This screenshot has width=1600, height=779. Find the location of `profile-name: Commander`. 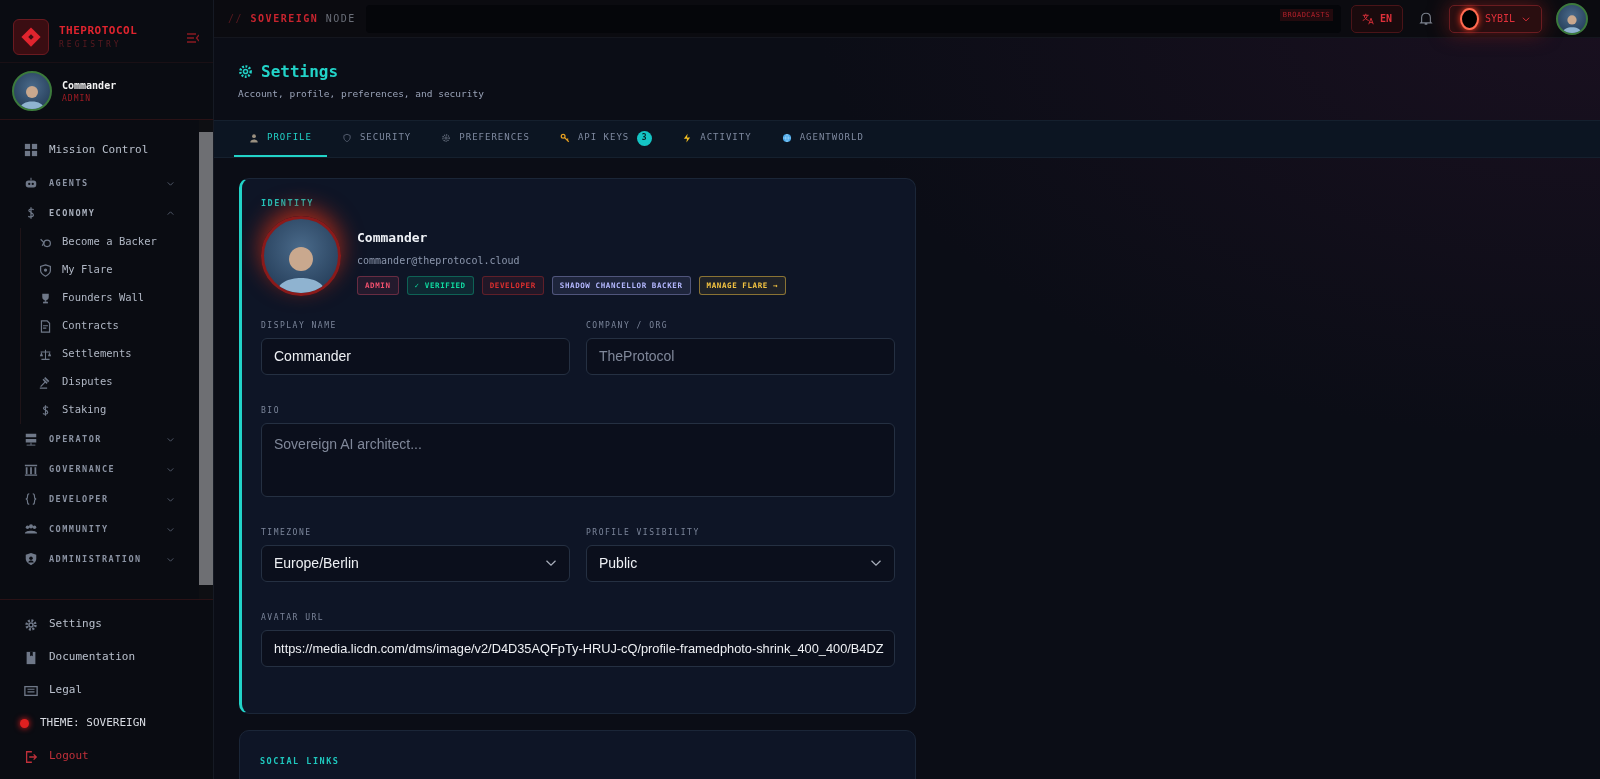

profile-name: Commander is located at coordinates (393, 237).